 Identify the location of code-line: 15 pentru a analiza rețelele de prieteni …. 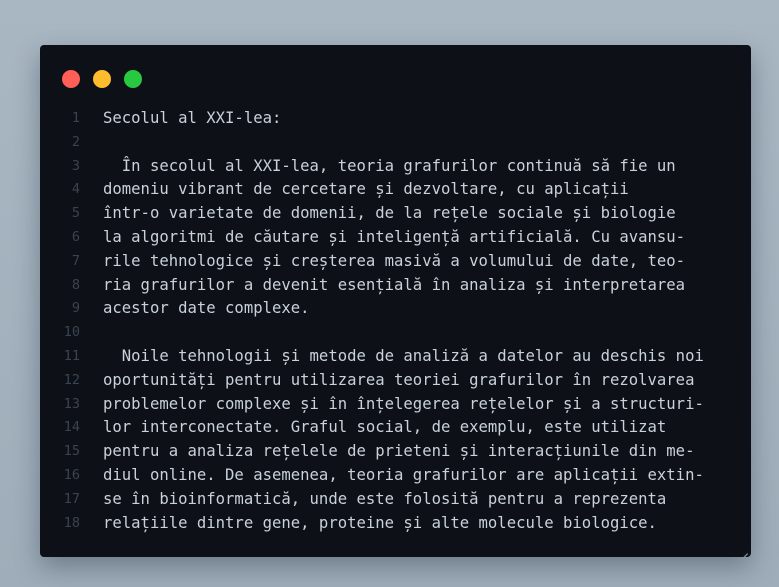
(395, 452).